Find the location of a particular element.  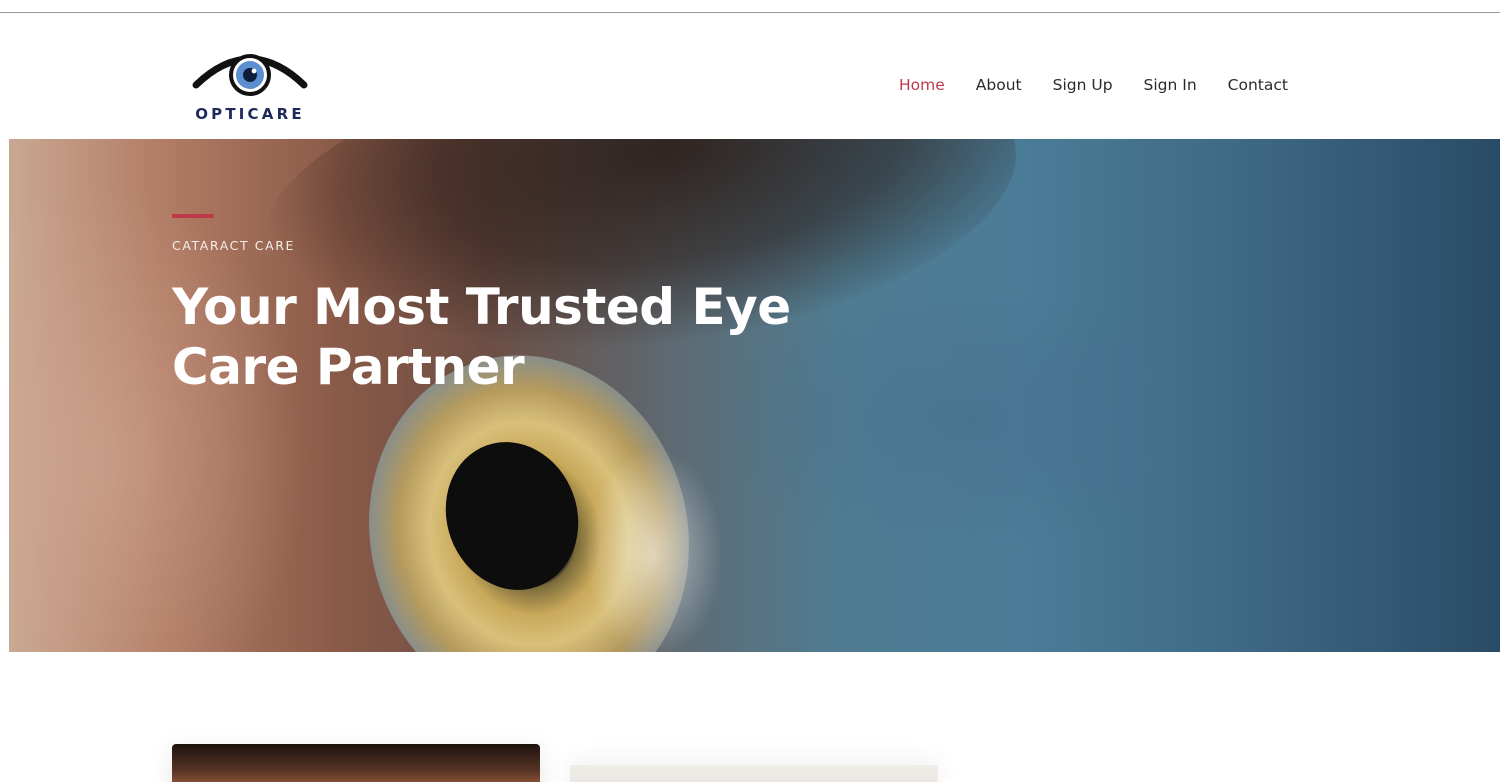

nav-item-contact: Contact is located at coordinates (1258, 85).